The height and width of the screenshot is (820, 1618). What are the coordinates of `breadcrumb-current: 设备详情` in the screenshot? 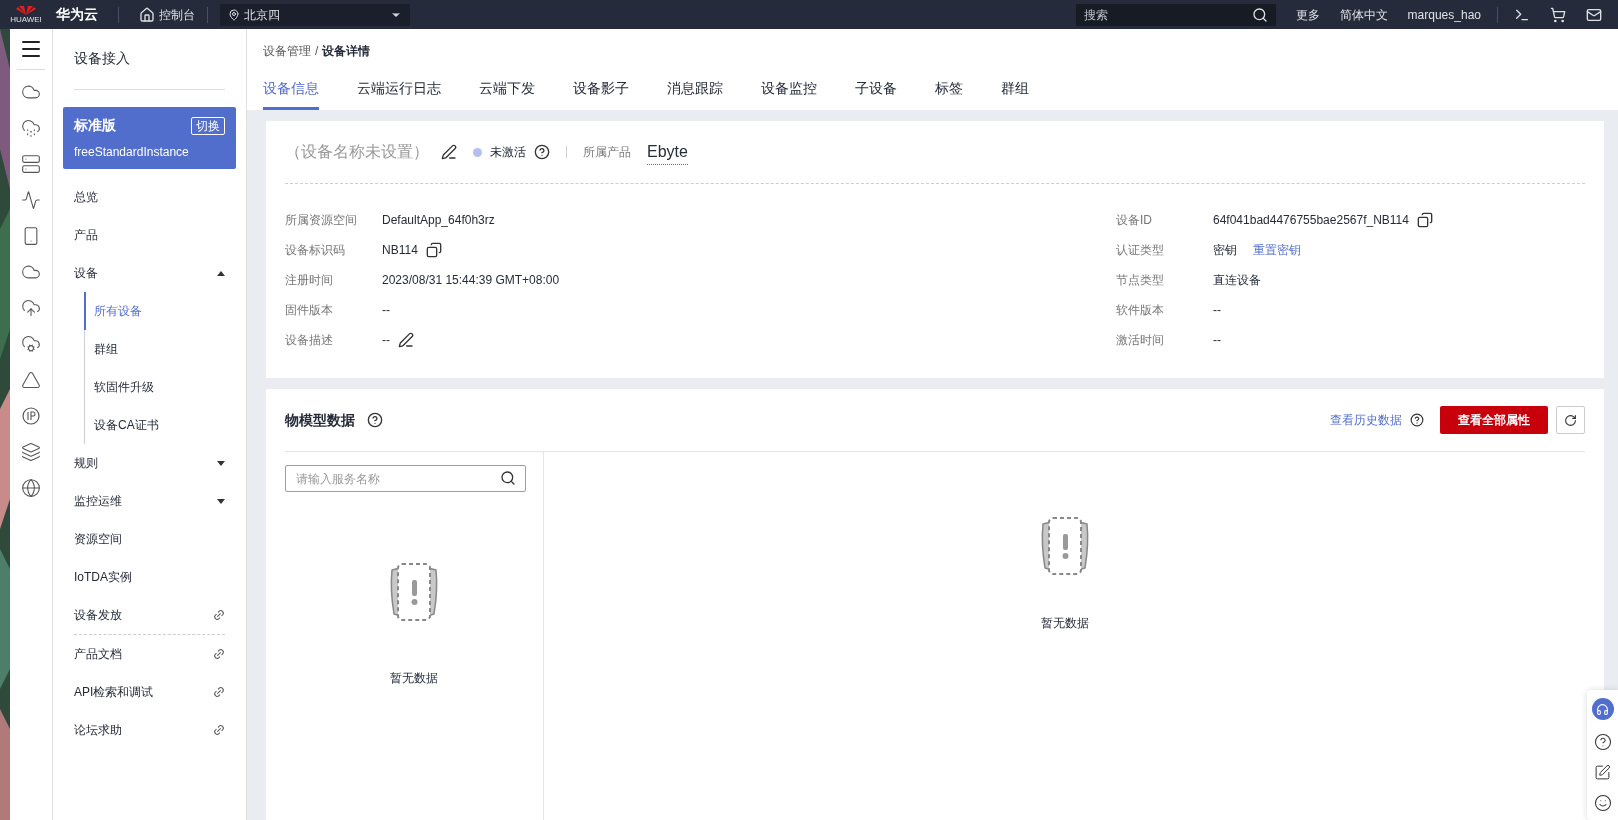 It's located at (346, 51).